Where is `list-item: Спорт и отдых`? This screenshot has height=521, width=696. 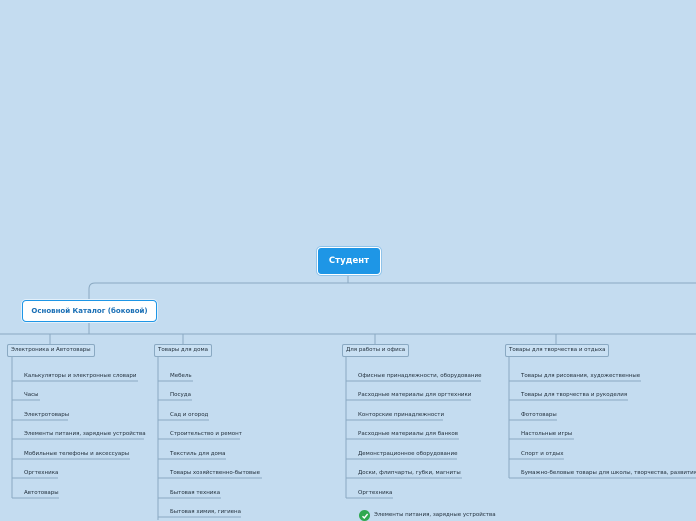
list-item: Спорт и отдых is located at coordinates (542, 454).